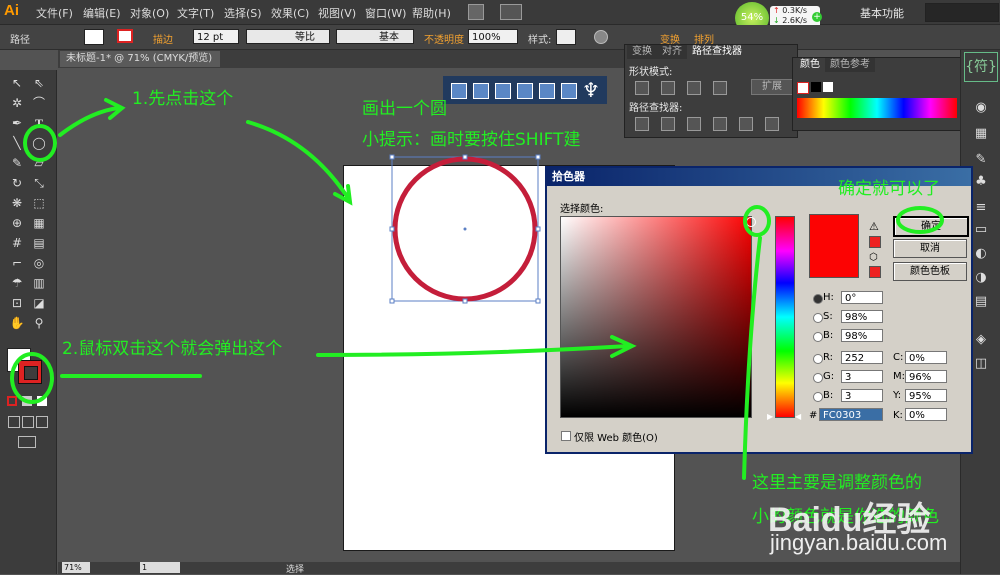 This screenshot has width=1000, height=575. Describe the element at coordinates (889, 189) in the screenshot. I see `annotation-confirm: 确定就可以了` at that location.